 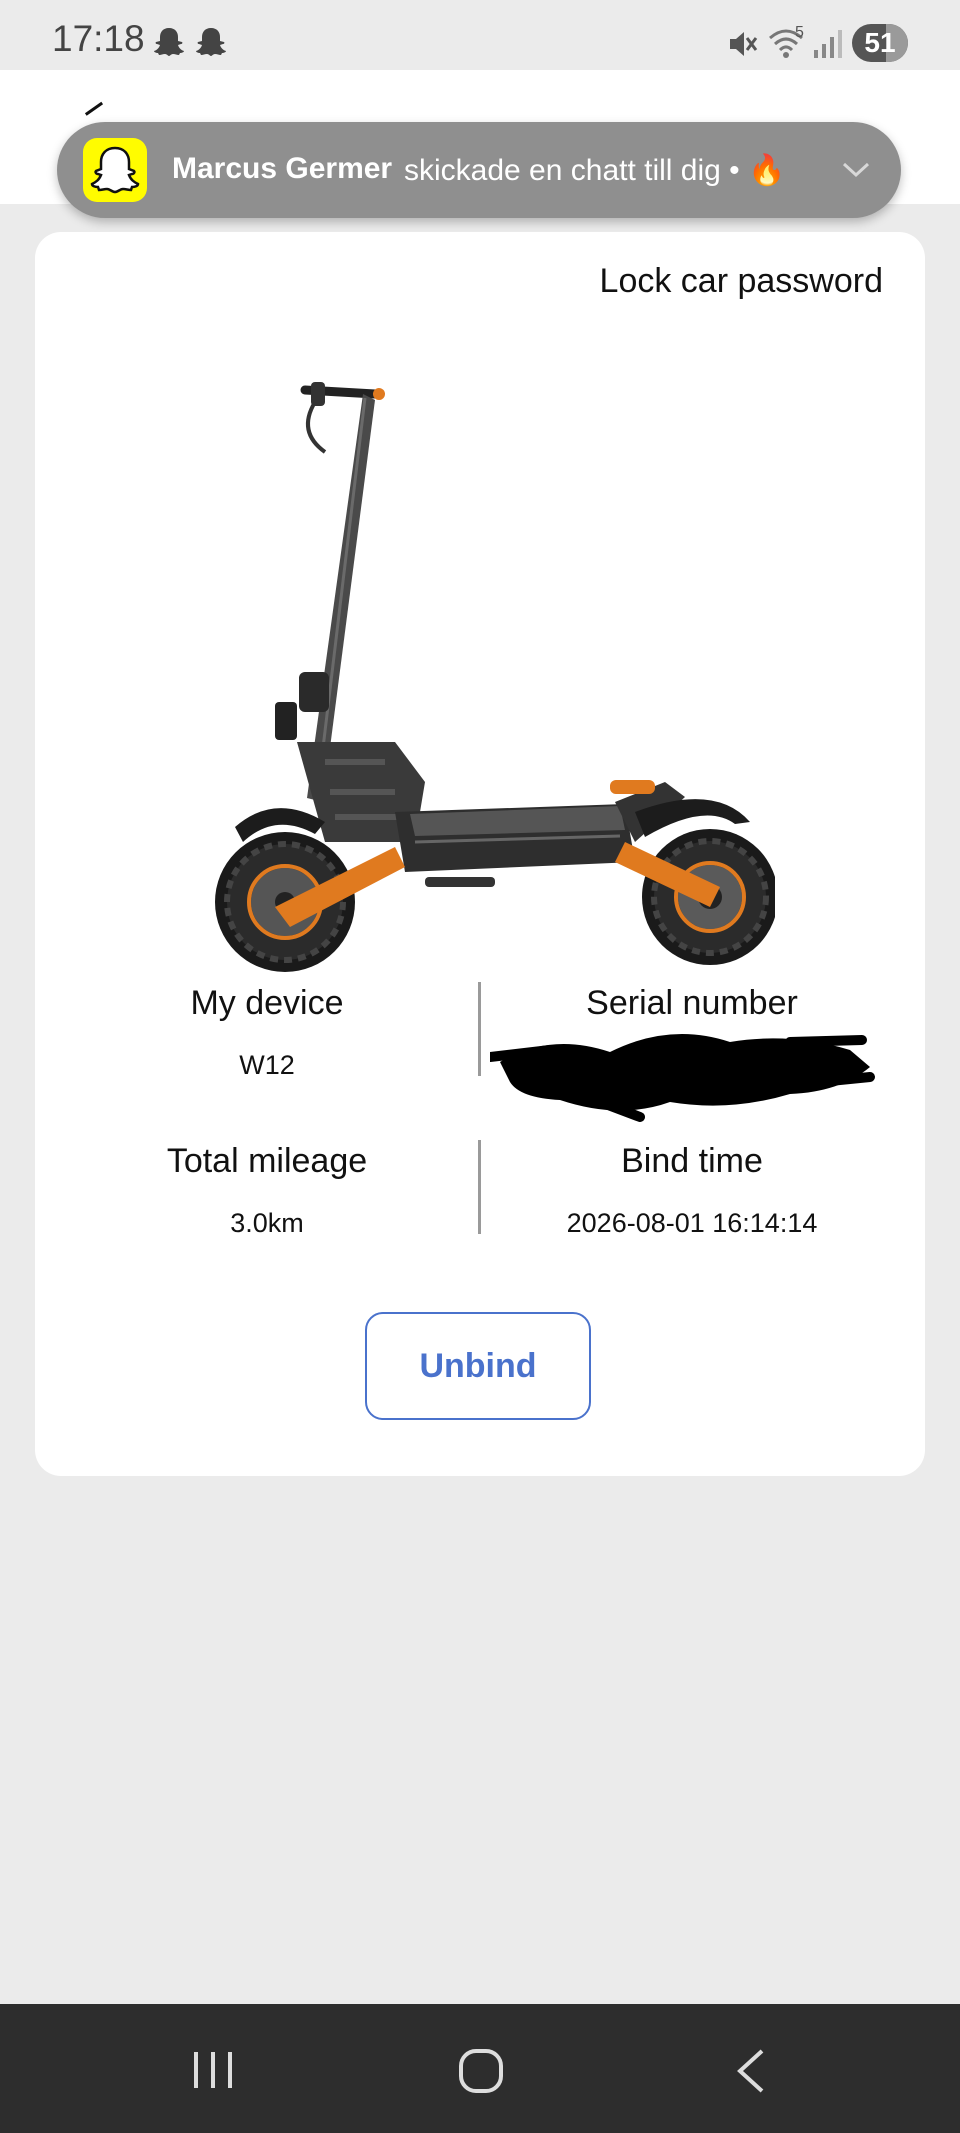 What do you see at coordinates (744, 44) in the screenshot?
I see `mute-icon` at bounding box center [744, 44].